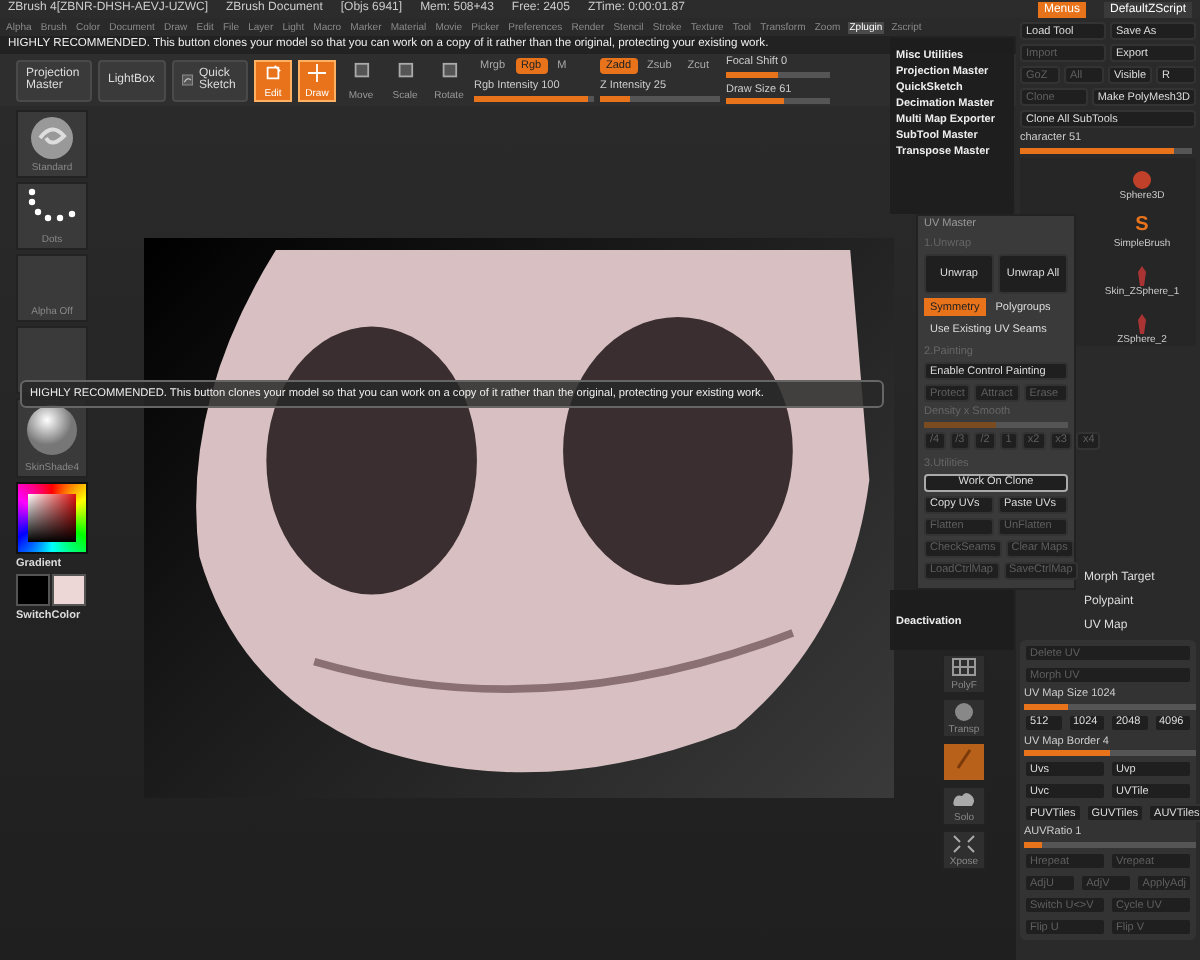 The width and height of the screenshot is (1200, 960). Describe the element at coordinates (1142, 225) in the screenshot. I see `logo-letter: S` at that location.